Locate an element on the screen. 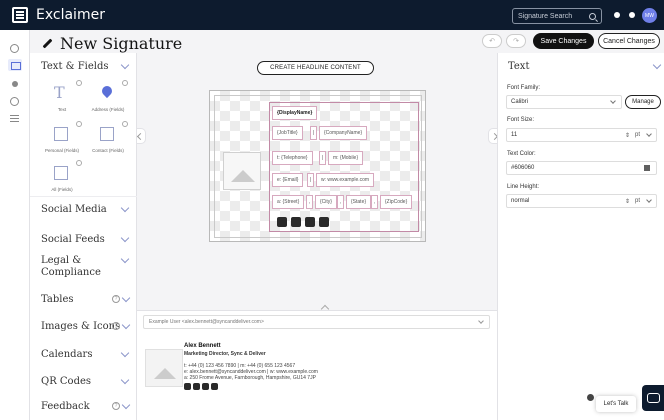 The height and width of the screenshot is (420, 664). email-field: e: {Email} is located at coordinates (288, 180).